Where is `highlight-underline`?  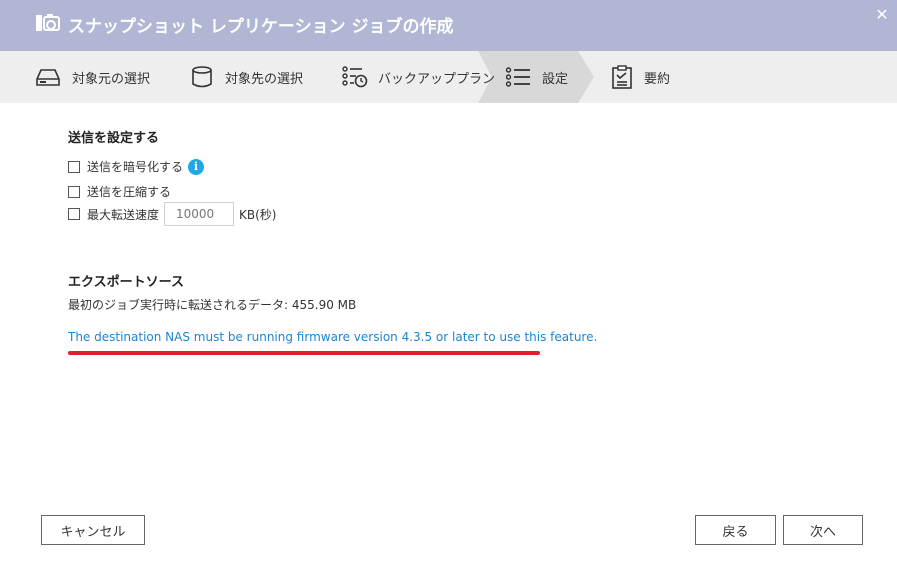 highlight-underline is located at coordinates (304, 353).